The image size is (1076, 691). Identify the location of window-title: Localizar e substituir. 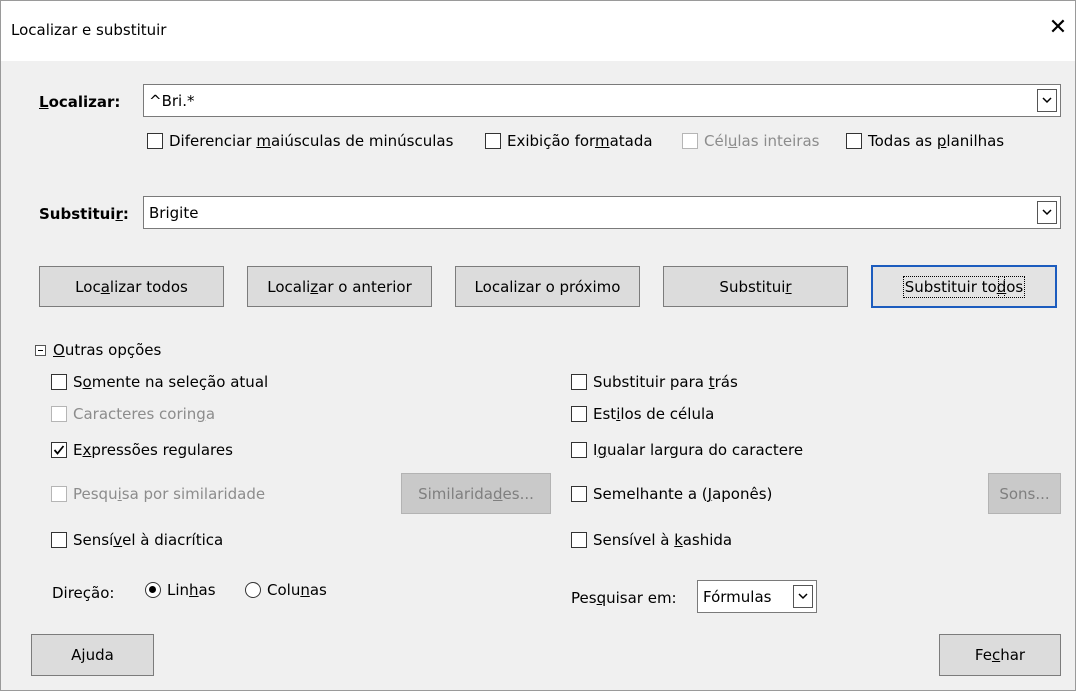
(89, 30).